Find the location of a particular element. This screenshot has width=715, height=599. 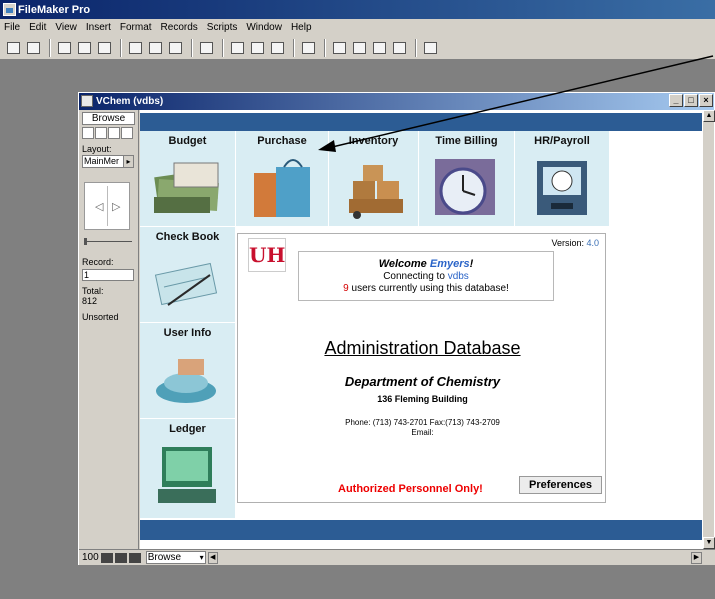

previous-record-icon: ◁ is located at coordinates (99, 206).